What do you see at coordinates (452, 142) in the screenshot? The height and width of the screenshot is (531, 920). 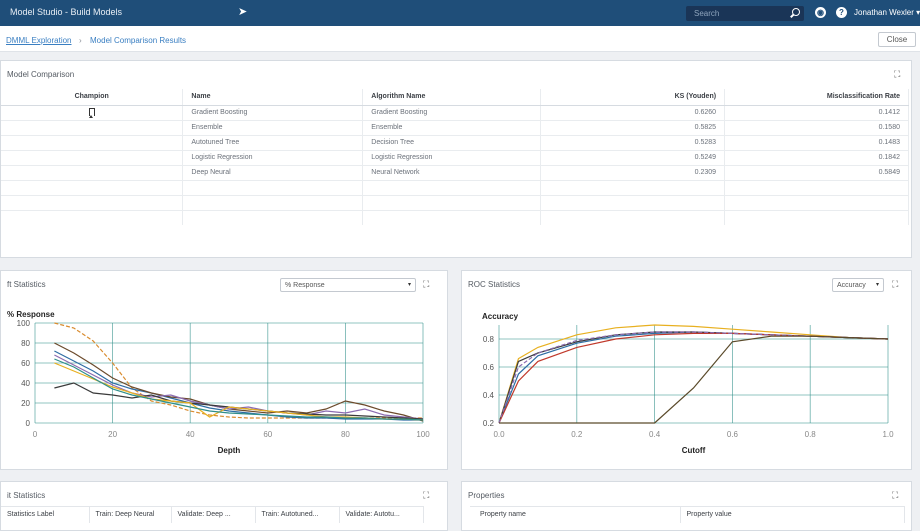 I see `algorithm-cell: Decision Tree` at bounding box center [452, 142].